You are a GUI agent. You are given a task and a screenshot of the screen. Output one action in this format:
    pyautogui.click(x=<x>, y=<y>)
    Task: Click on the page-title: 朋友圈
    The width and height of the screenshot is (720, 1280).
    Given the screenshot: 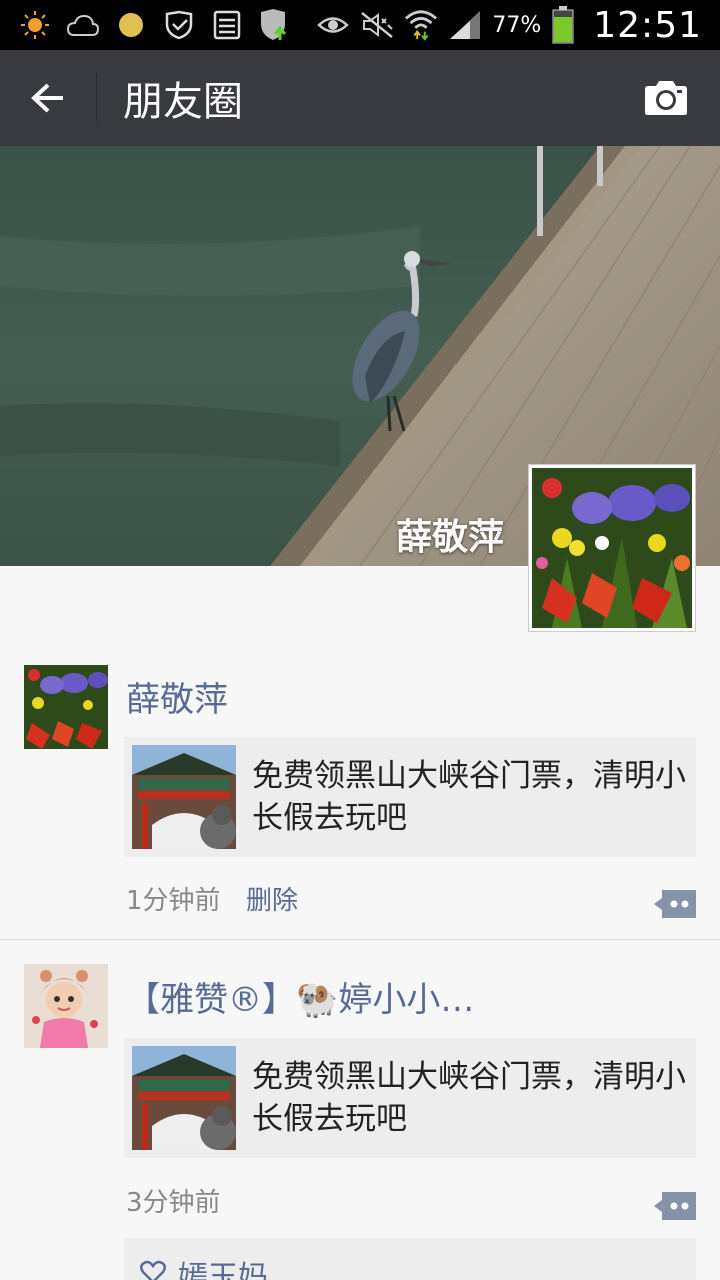 What is the action you would take?
    pyautogui.click(x=183, y=102)
    